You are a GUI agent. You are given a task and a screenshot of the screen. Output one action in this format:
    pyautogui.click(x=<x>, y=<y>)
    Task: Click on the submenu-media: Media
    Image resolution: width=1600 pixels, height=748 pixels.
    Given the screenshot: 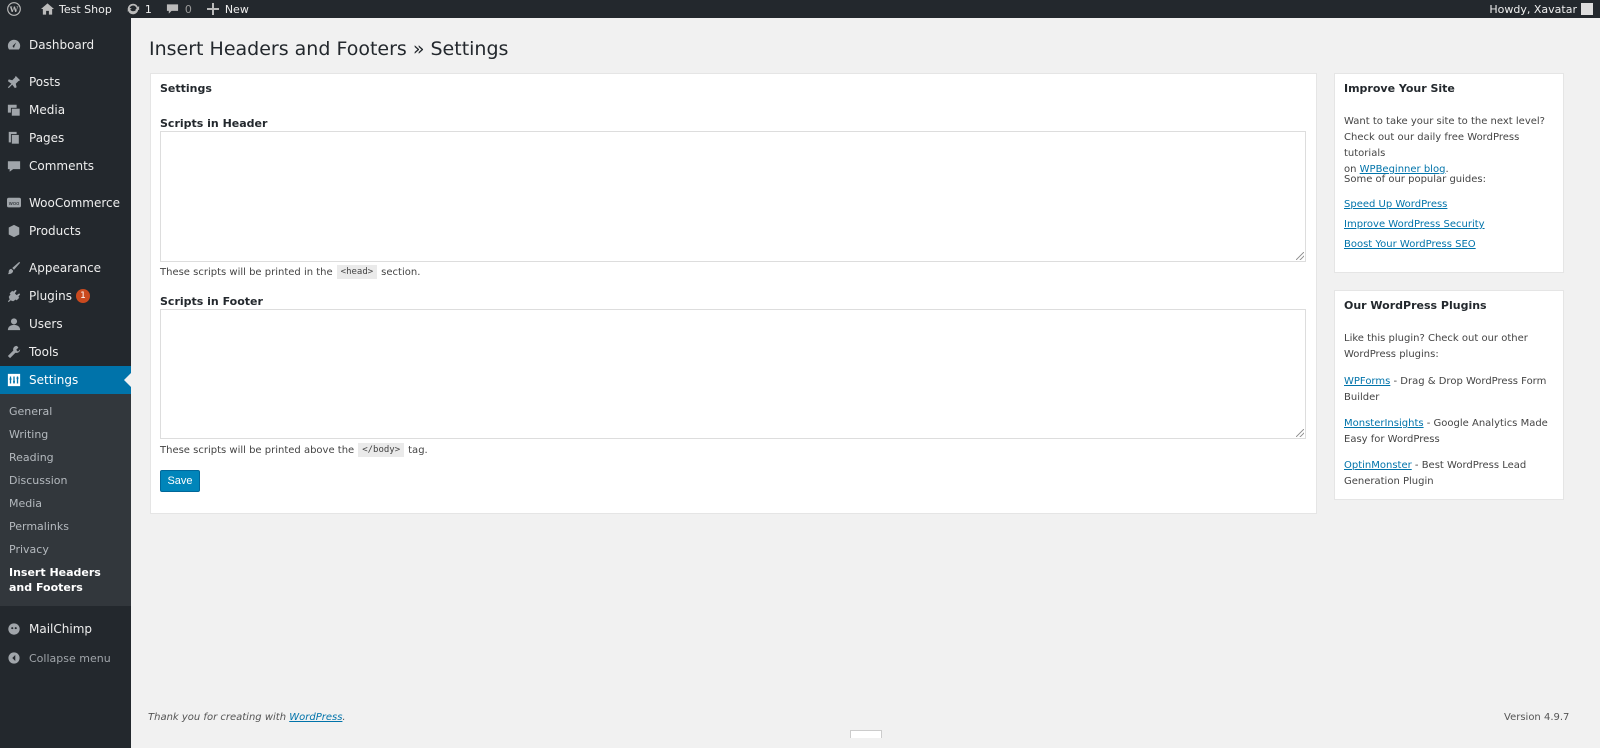 What is the action you would take?
    pyautogui.click(x=66, y=503)
    